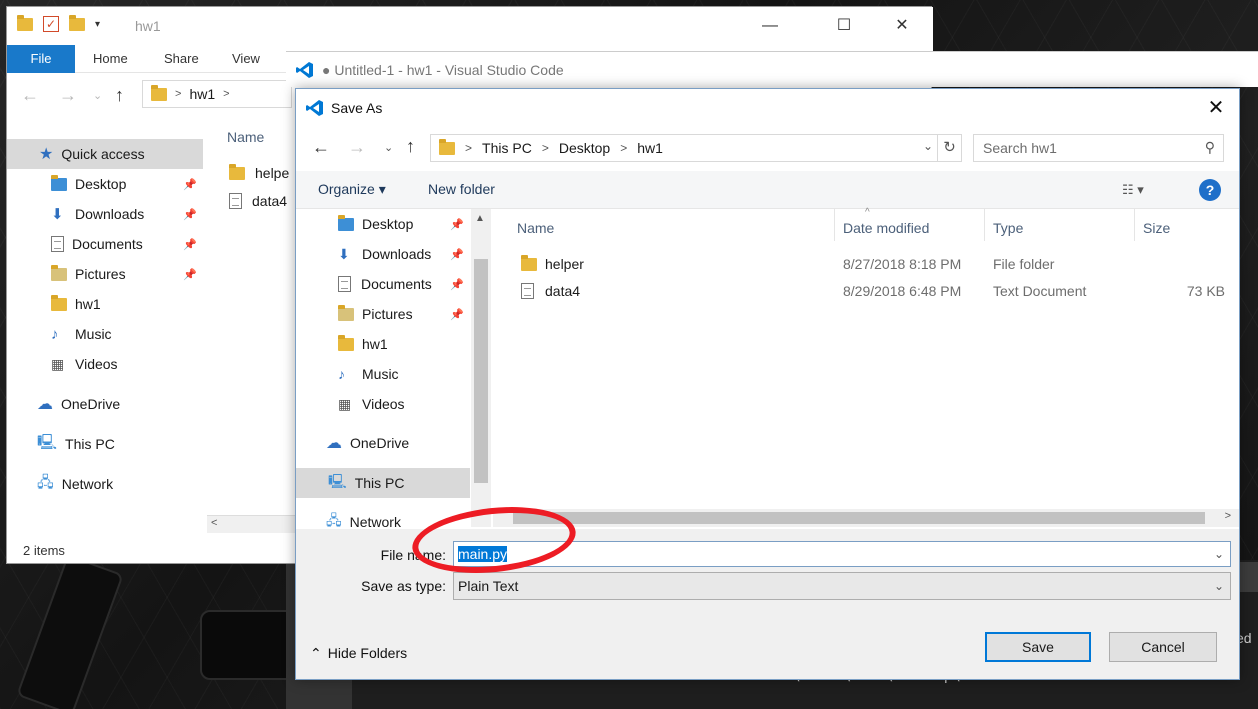  Describe the element at coordinates (1008, 228) in the screenshot. I see `column-header-type: Type` at that location.